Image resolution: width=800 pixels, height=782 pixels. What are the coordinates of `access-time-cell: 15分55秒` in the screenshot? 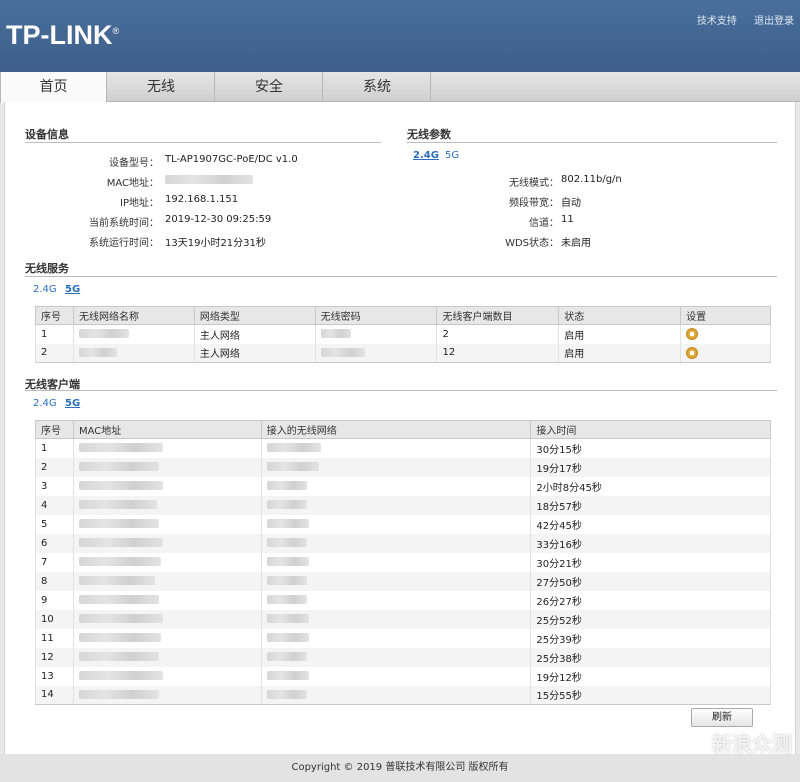 It's located at (650, 695).